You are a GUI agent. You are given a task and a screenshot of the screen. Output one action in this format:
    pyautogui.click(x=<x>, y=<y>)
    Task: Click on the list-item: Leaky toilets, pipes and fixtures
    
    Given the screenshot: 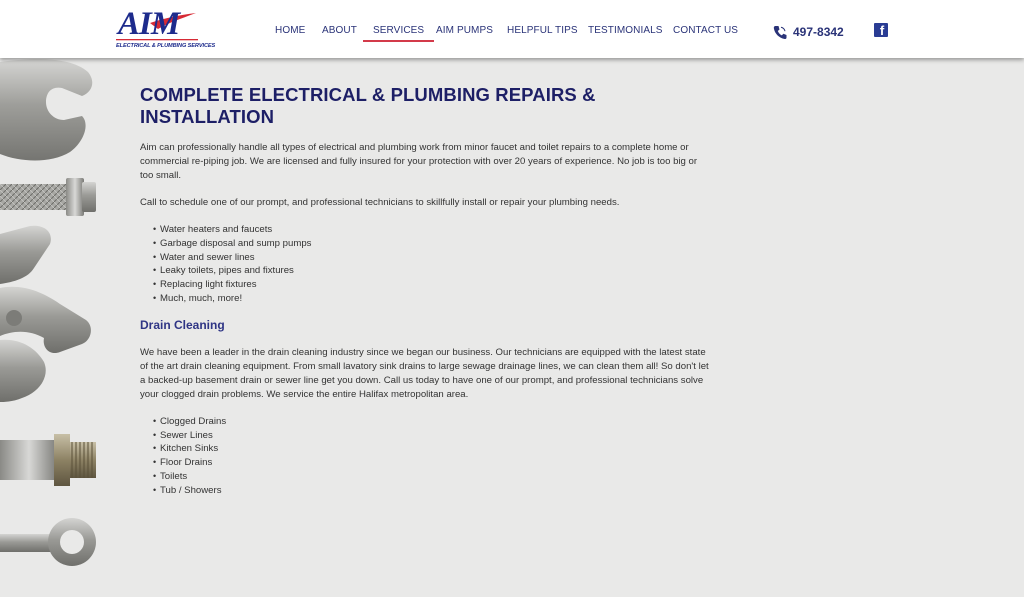 What is the action you would take?
    pyautogui.click(x=431, y=271)
    